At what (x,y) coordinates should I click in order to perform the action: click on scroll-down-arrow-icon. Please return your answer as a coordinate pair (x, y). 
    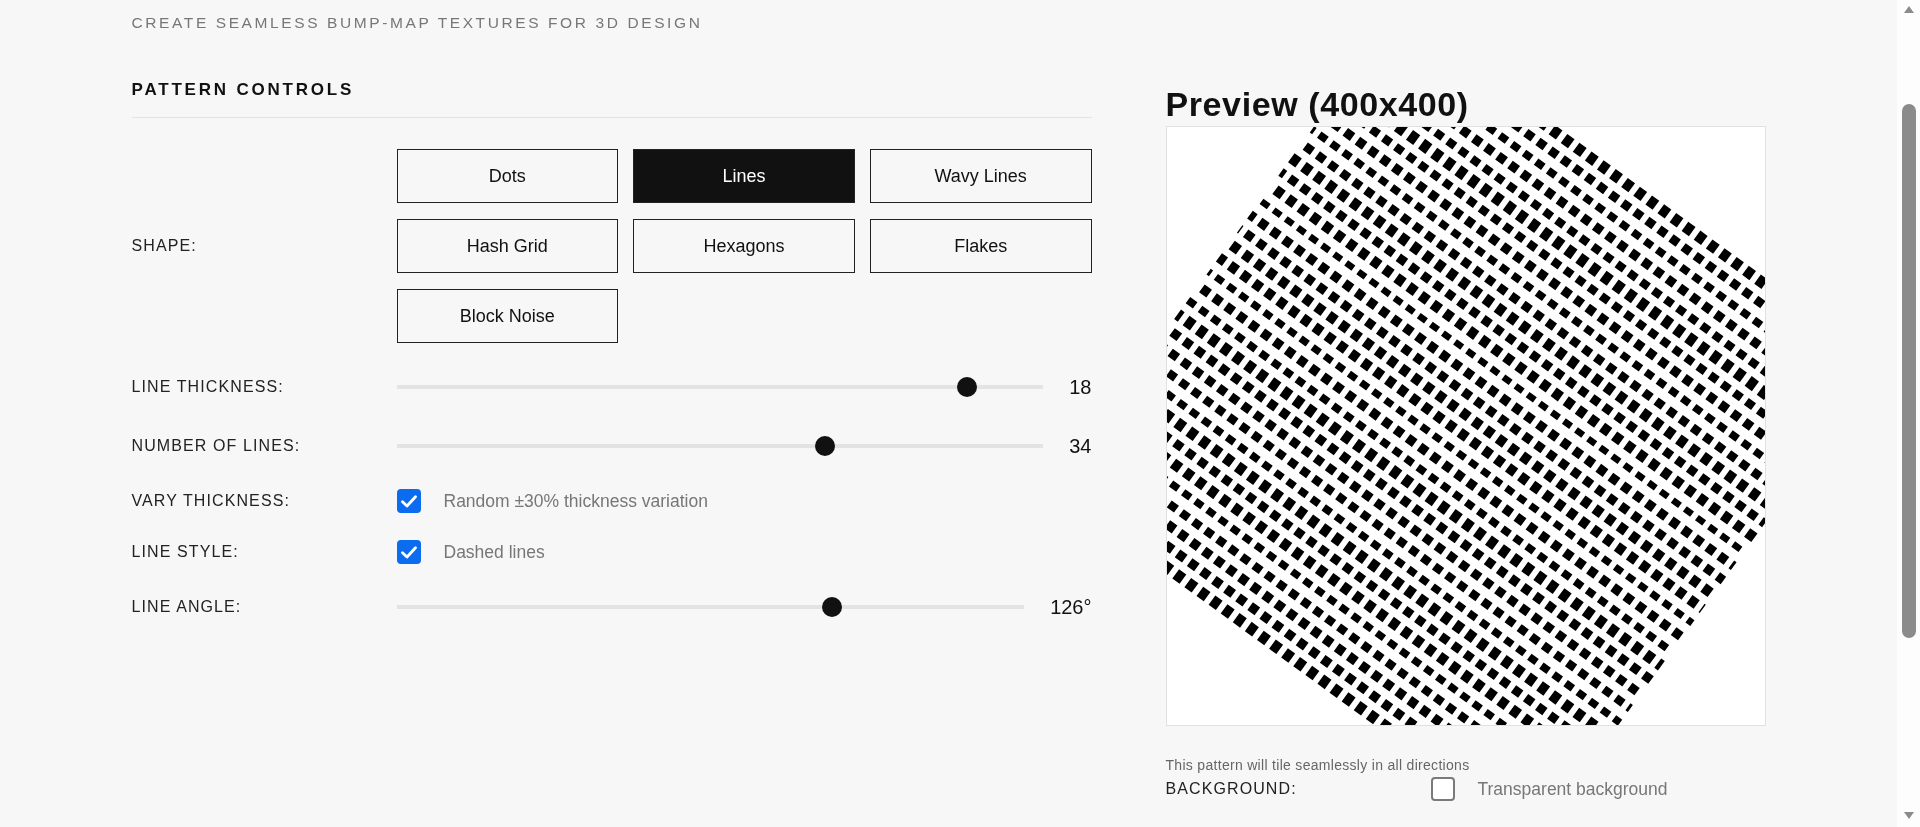
    Looking at the image, I should click on (1908, 815).